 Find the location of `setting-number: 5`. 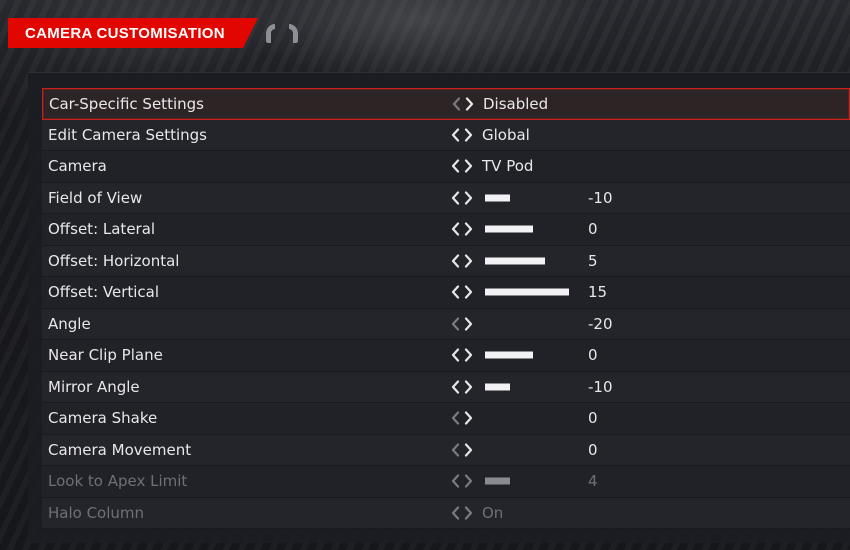

setting-number: 5 is located at coordinates (593, 260).